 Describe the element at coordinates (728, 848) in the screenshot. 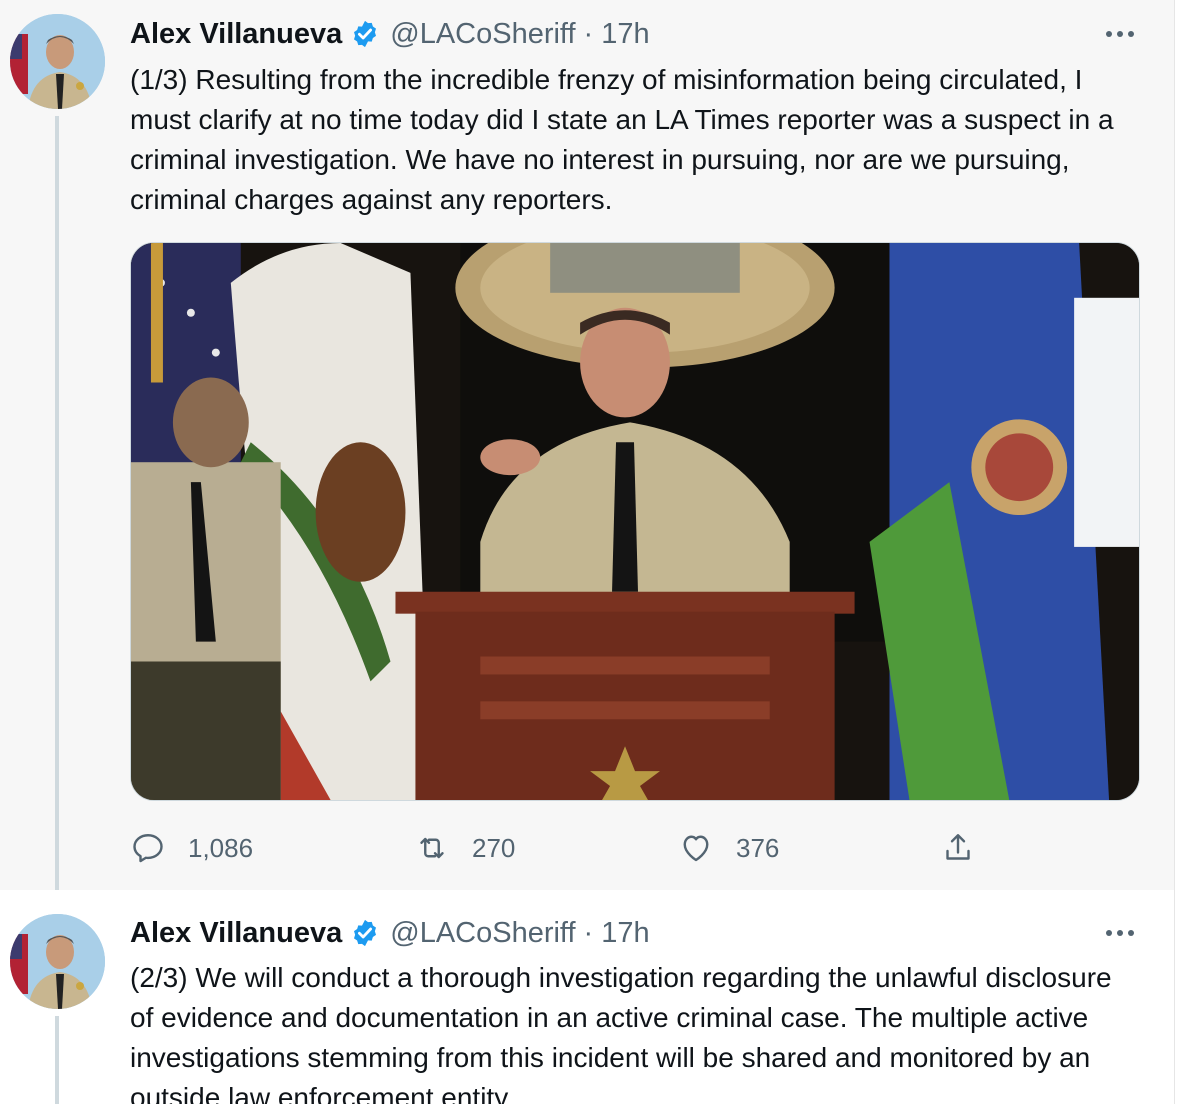

I see `like-button: 376` at that location.